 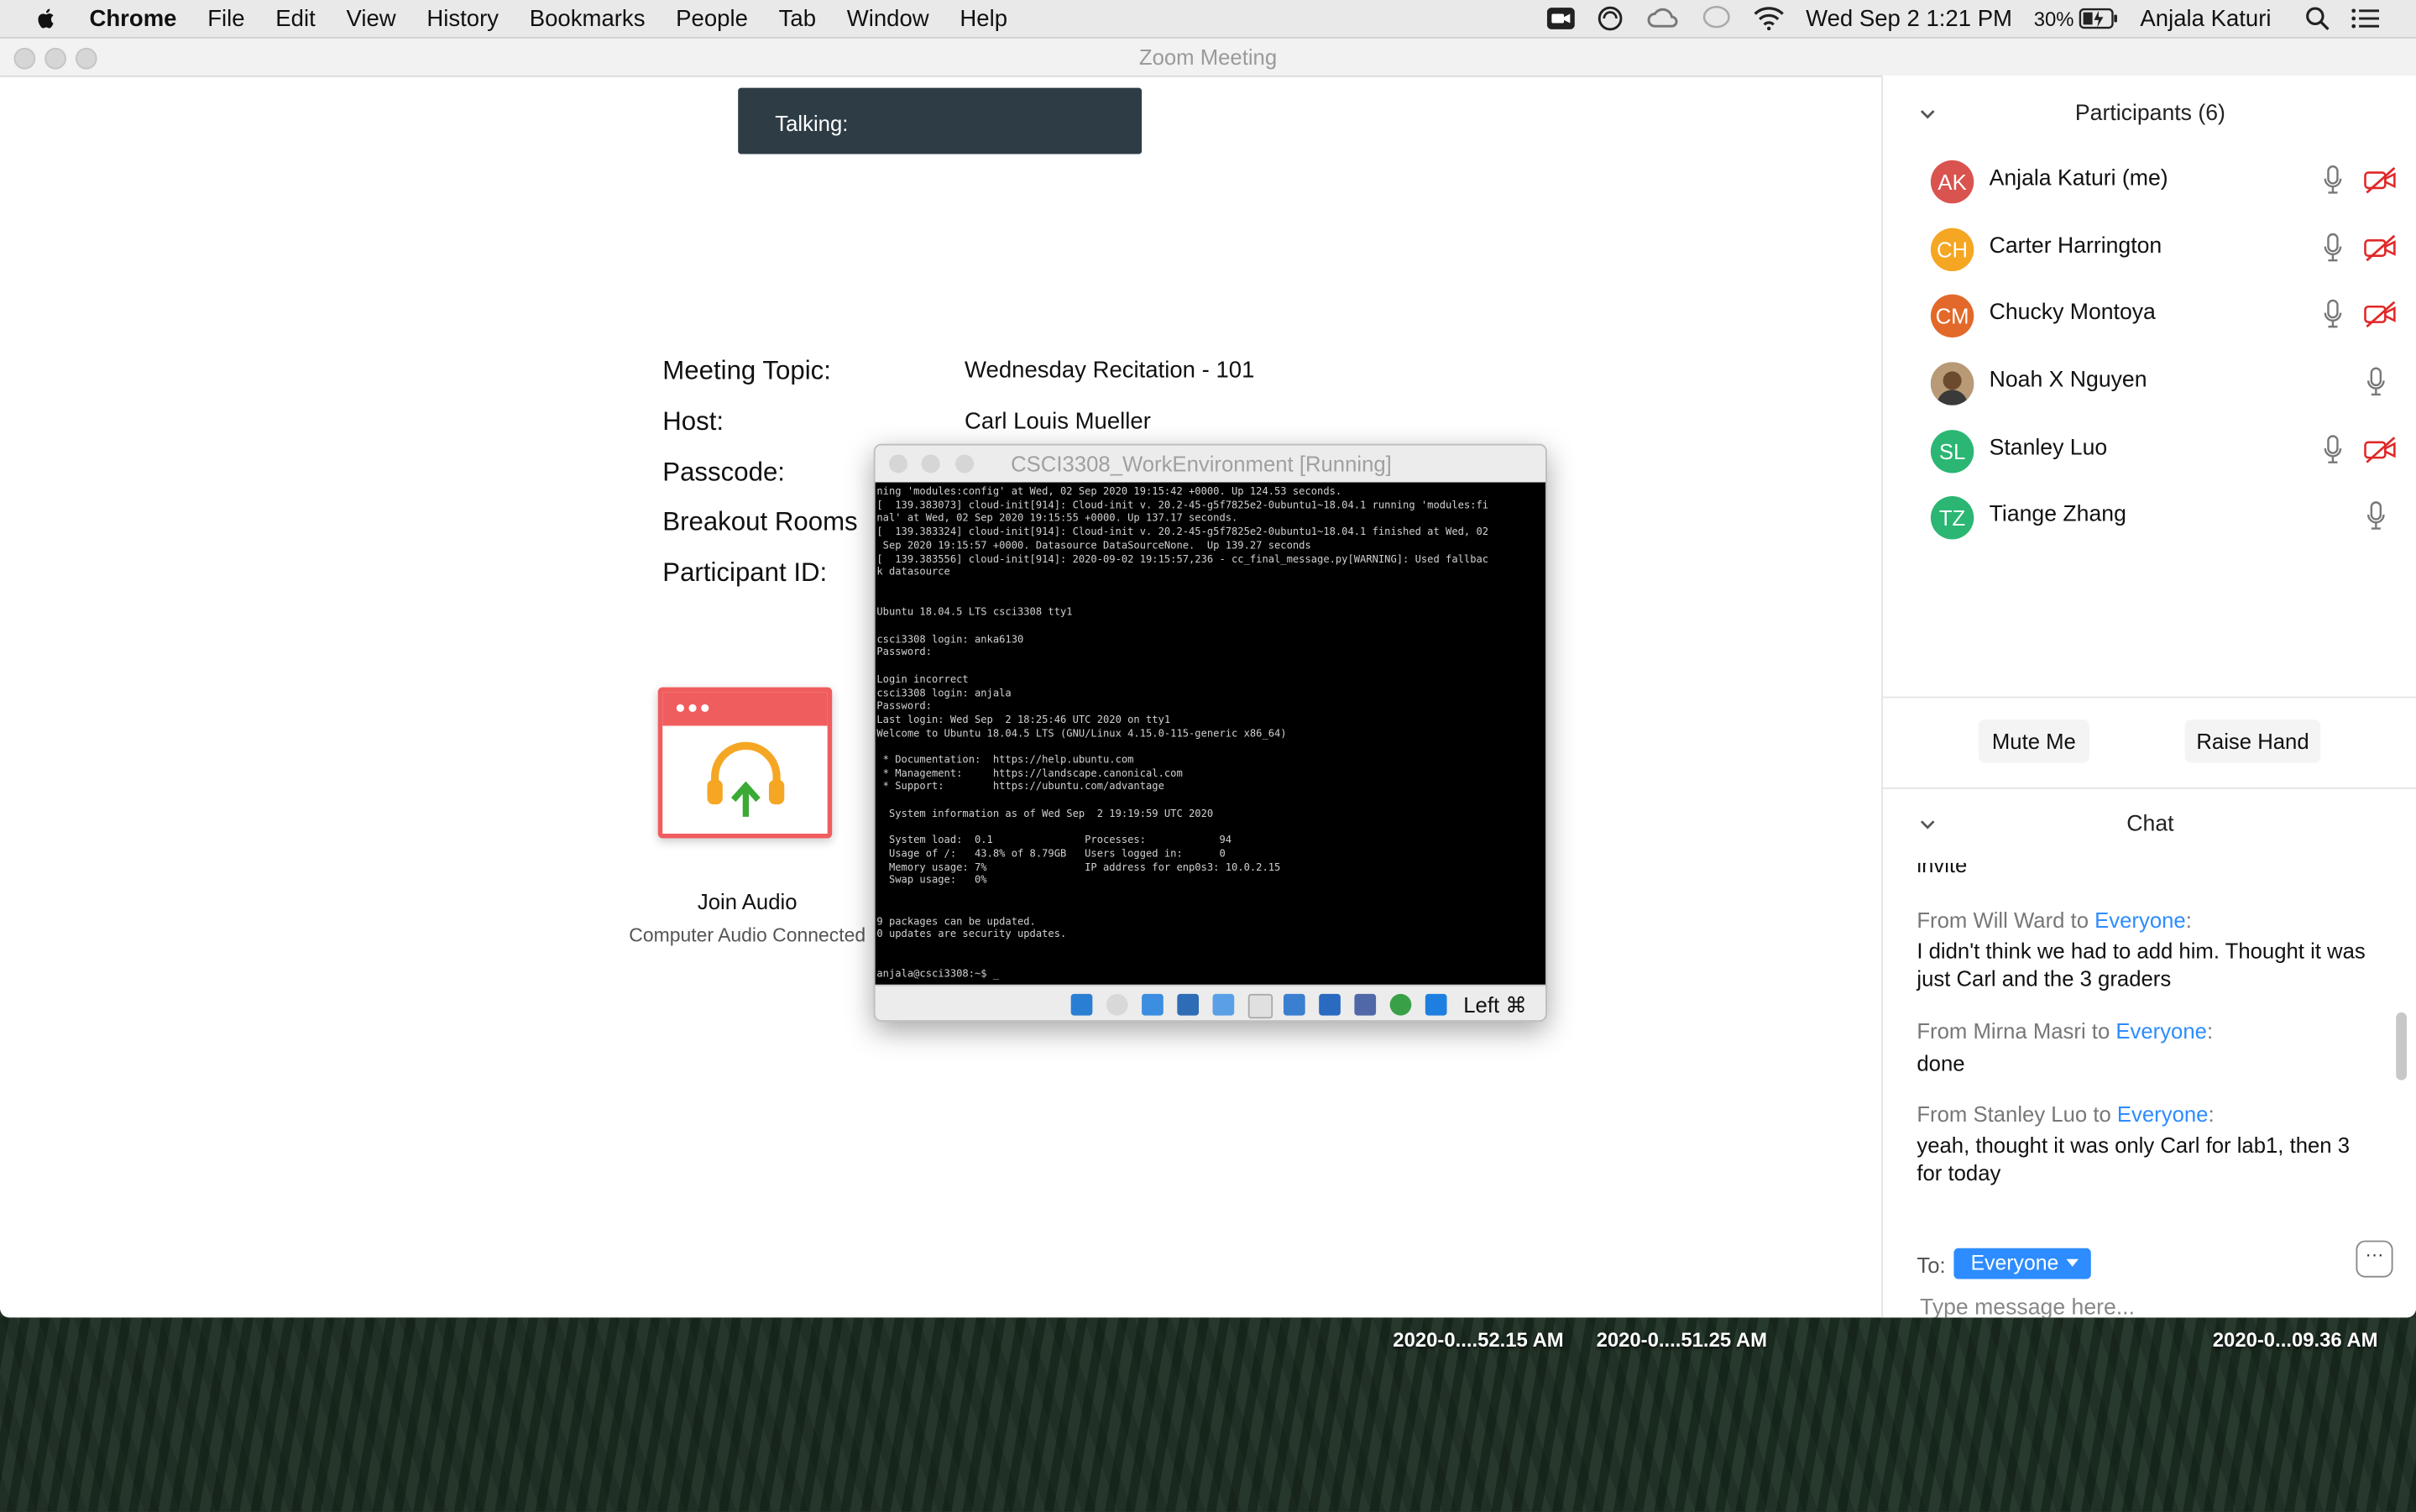 I want to click on recording-icon, so click(x=1330, y=1004).